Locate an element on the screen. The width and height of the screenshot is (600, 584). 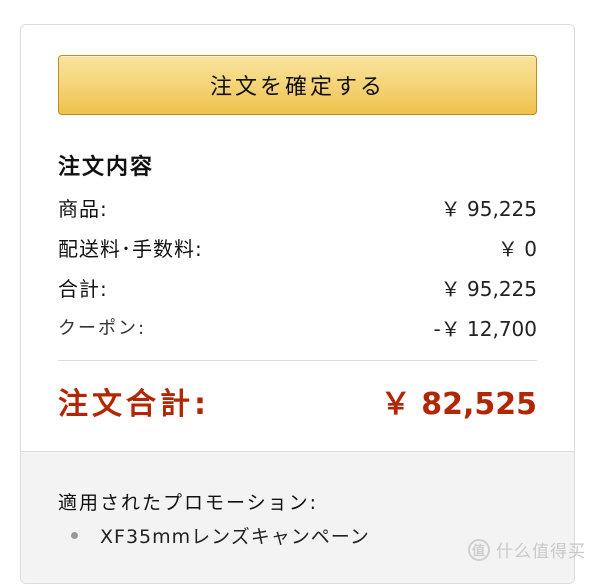
items-value: ￥ 95,225 is located at coordinates (489, 207).